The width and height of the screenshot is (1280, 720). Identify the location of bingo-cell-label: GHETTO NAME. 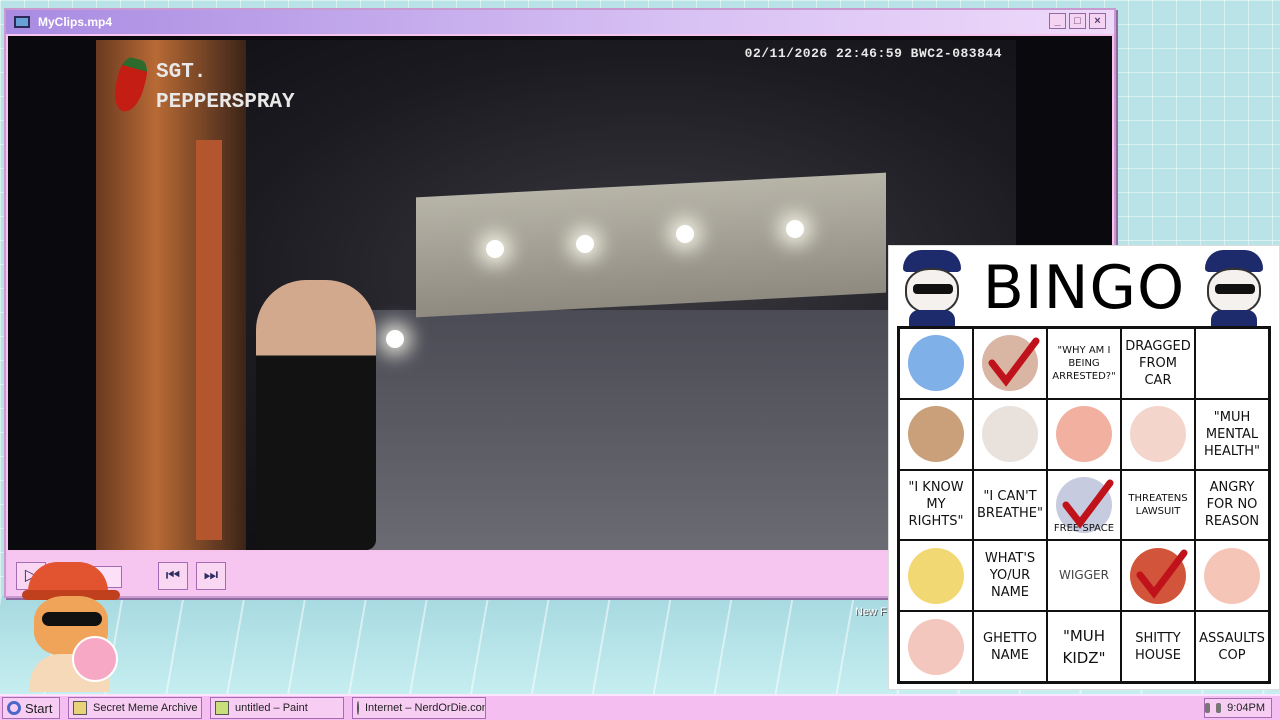
(1010, 646).